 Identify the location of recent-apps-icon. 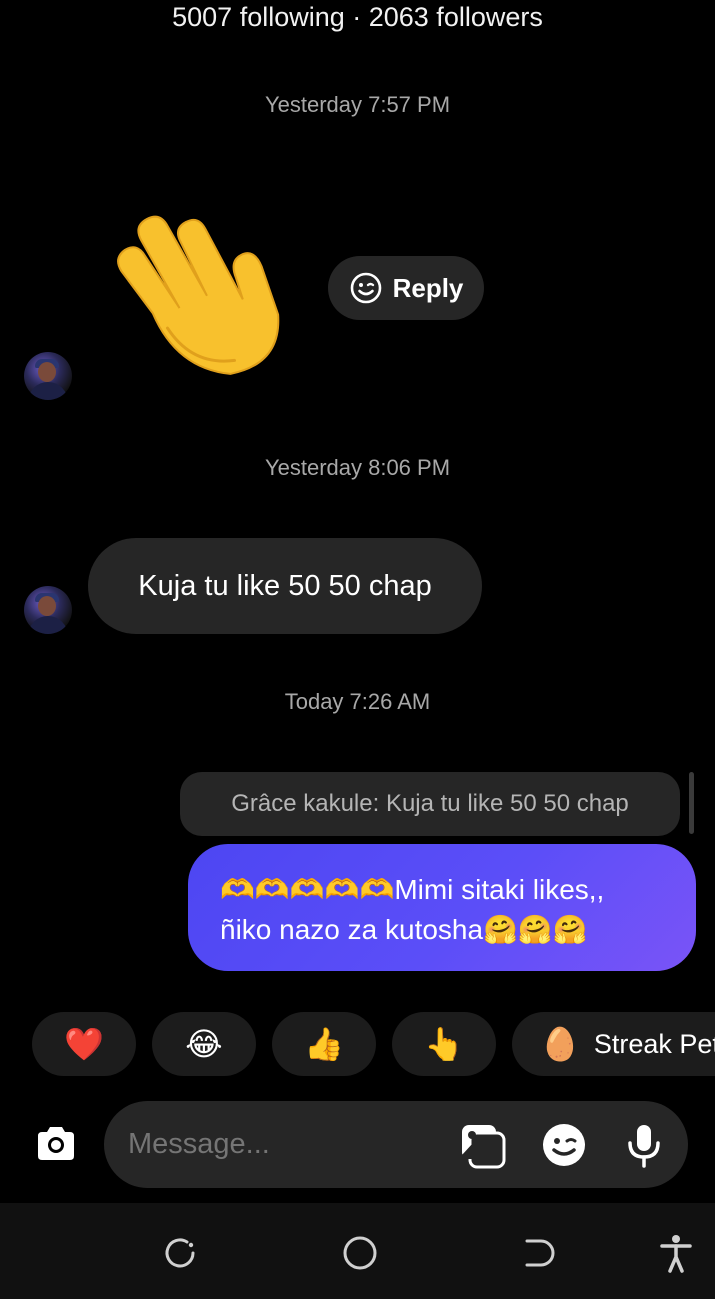
(180, 1253).